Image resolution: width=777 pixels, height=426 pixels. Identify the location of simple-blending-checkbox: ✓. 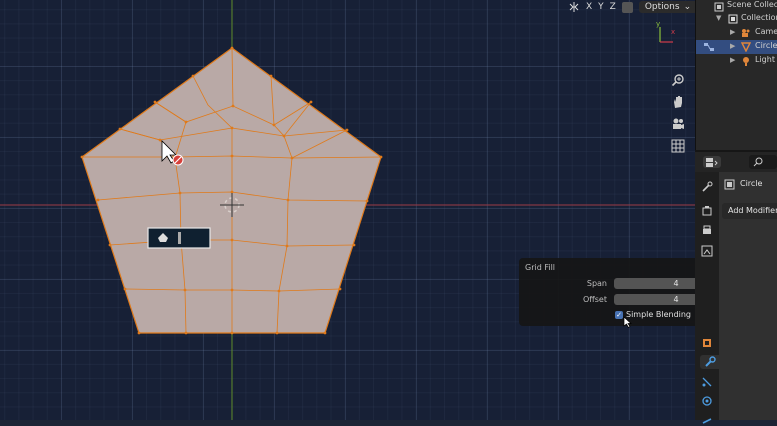
(619, 315).